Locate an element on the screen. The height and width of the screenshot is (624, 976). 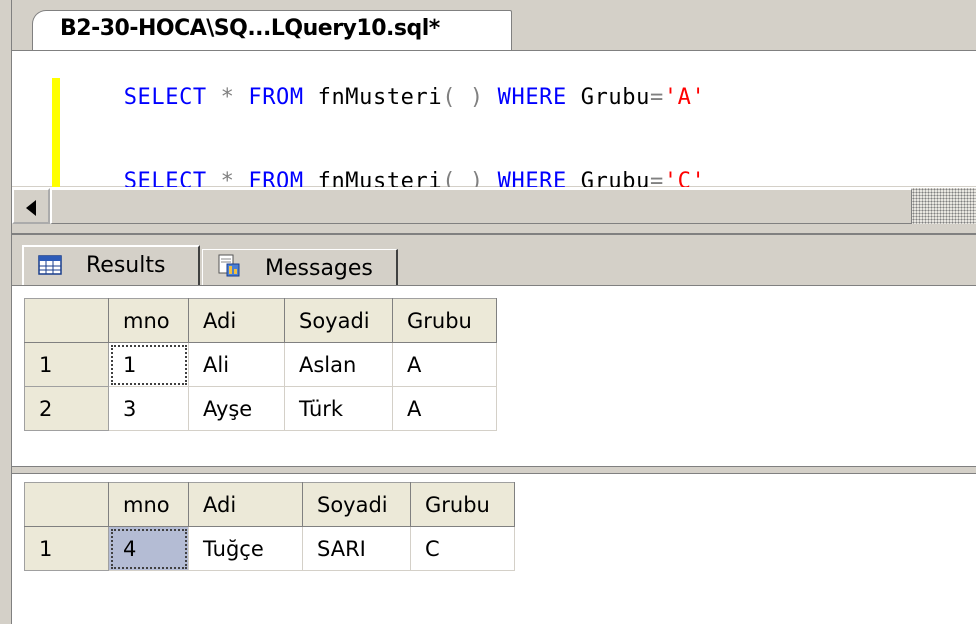
window-left-frame is located at coordinates (6, 312).